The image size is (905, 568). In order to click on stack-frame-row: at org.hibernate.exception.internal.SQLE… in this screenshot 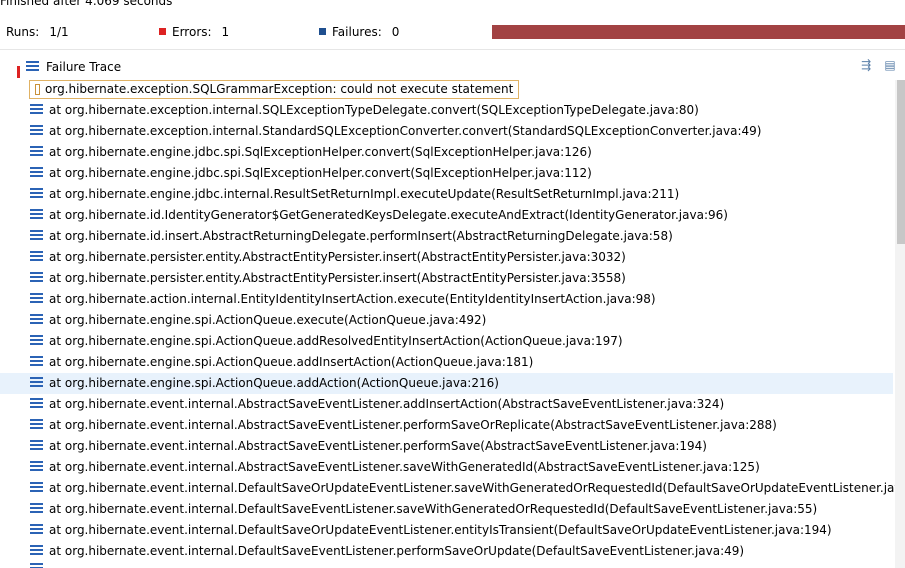, I will do `click(446, 110)`.